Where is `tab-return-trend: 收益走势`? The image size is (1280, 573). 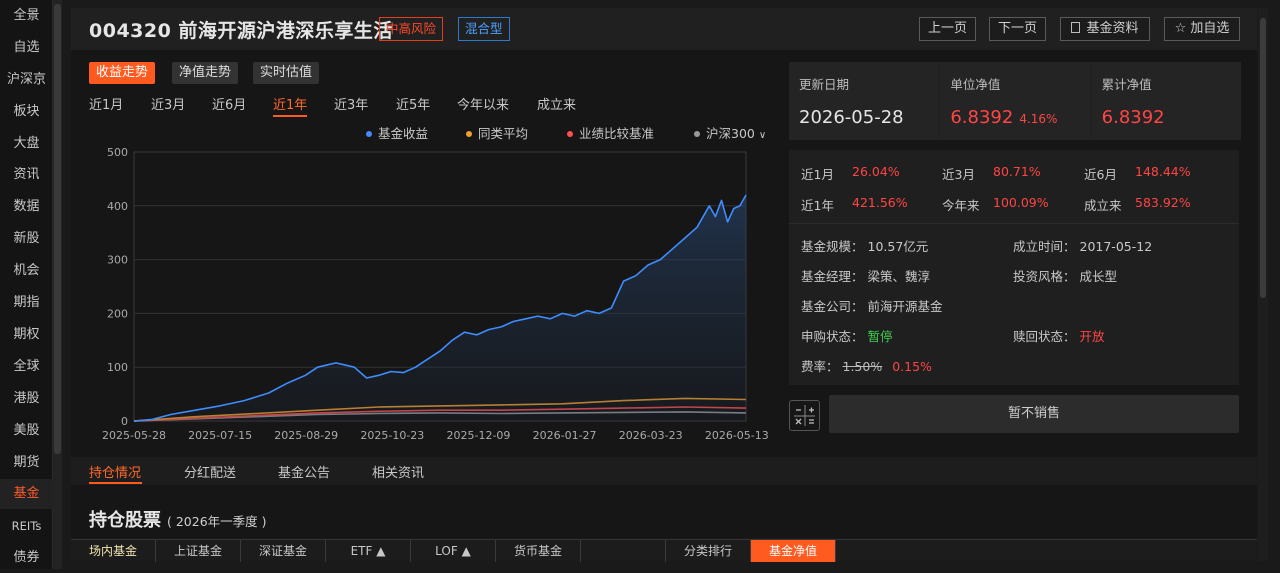 tab-return-trend: 收益走势 is located at coordinates (122, 73).